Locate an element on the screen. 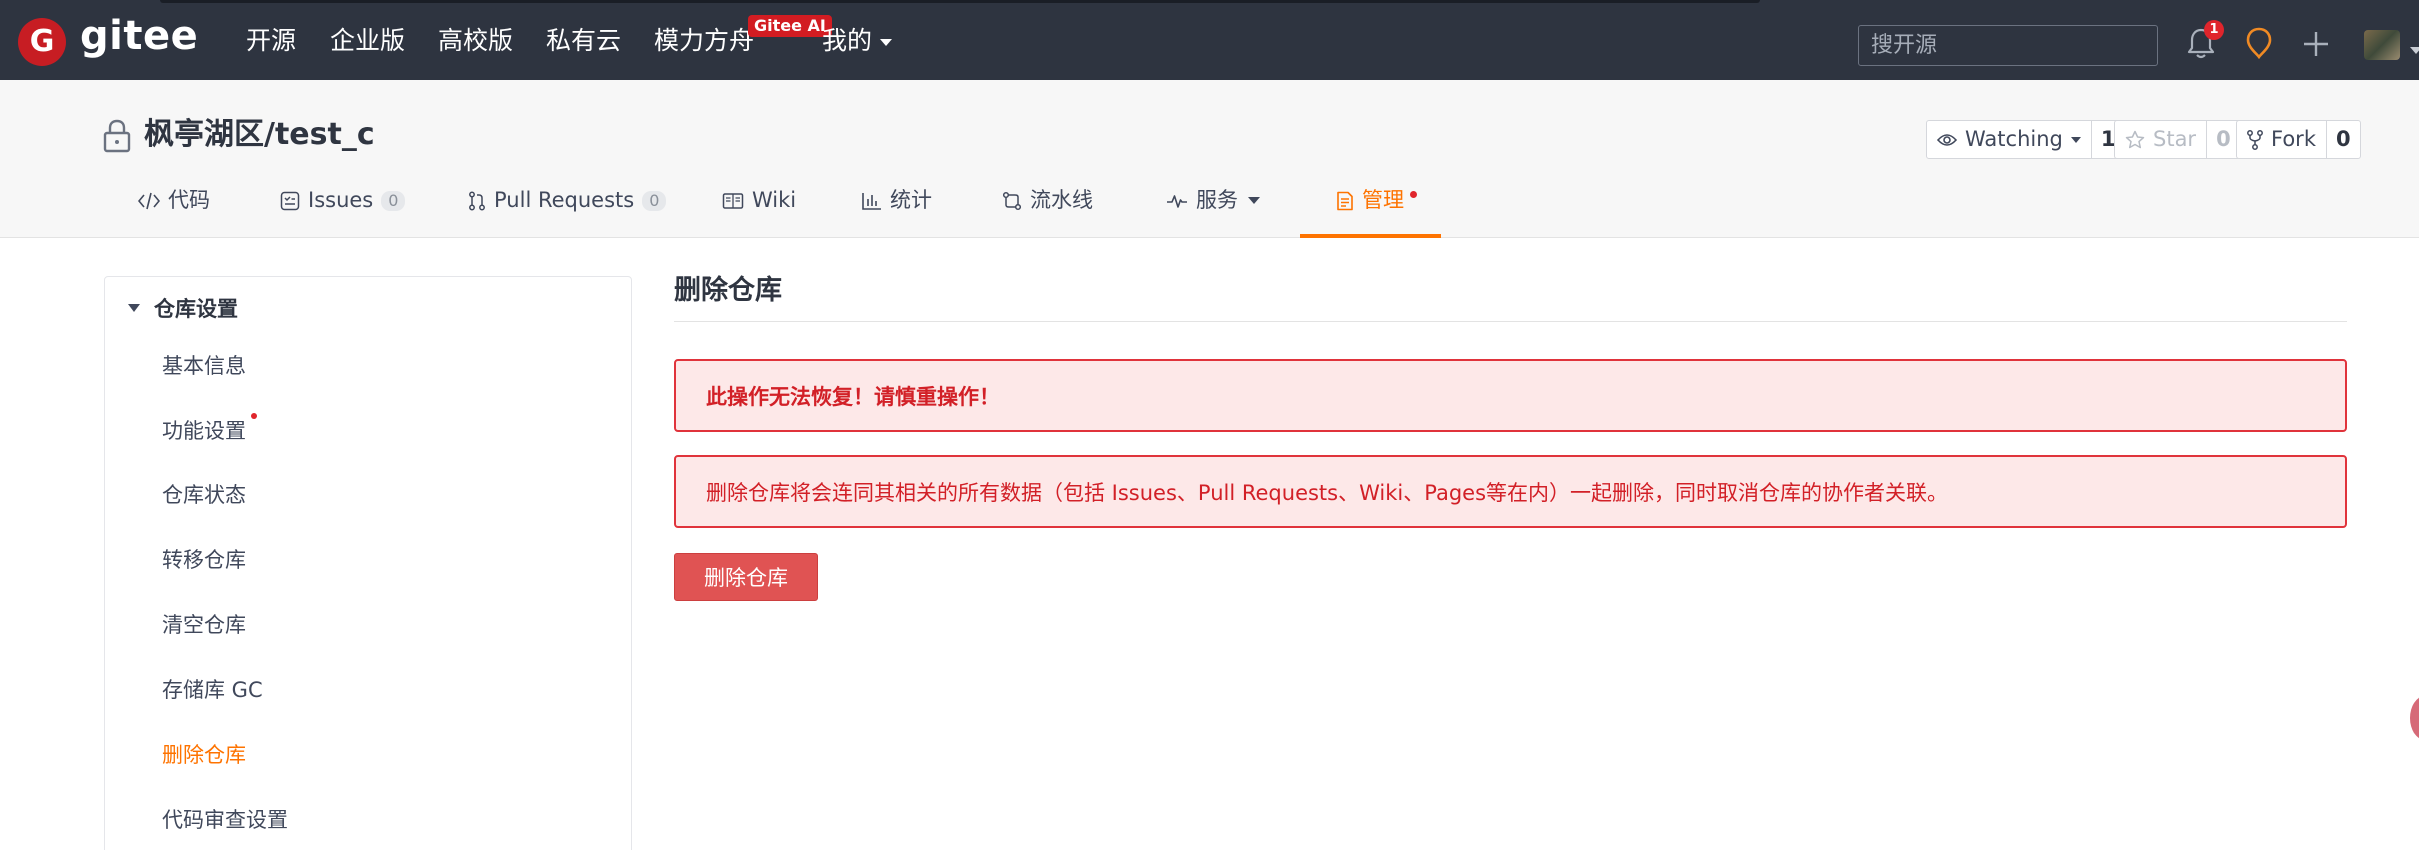  fork-icon is located at coordinates (2255, 139).